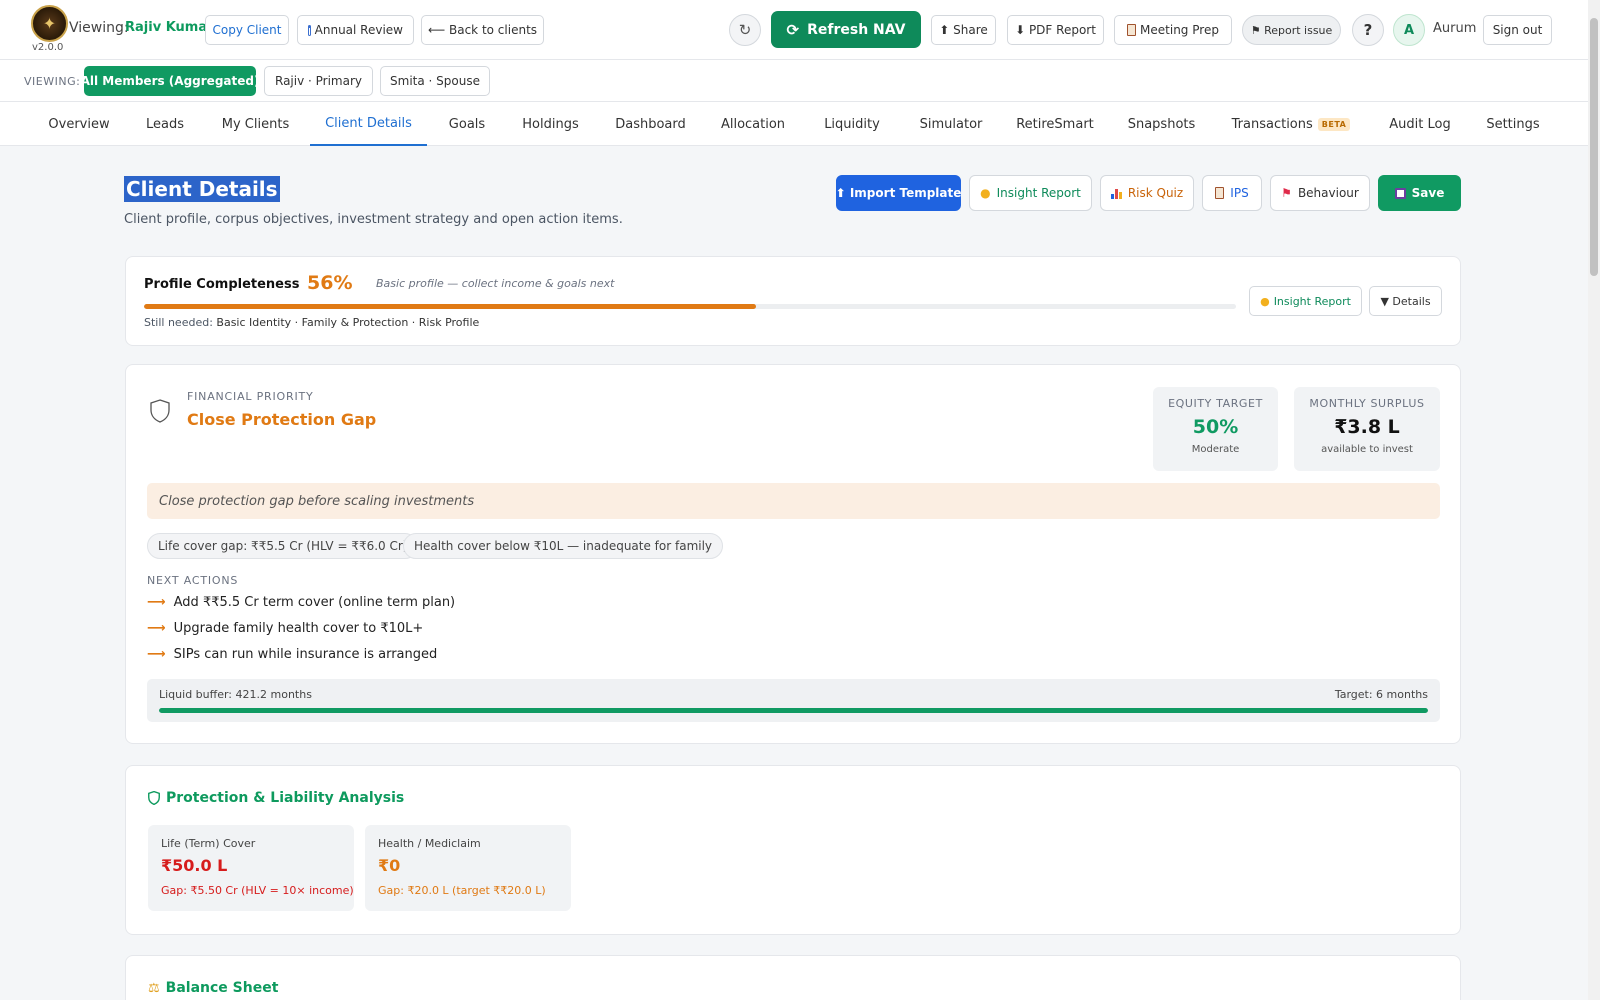 The width and height of the screenshot is (1600, 1000). Describe the element at coordinates (435, 81) in the screenshot. I see `member-pill-smita: Smita · Spouse` at that location.